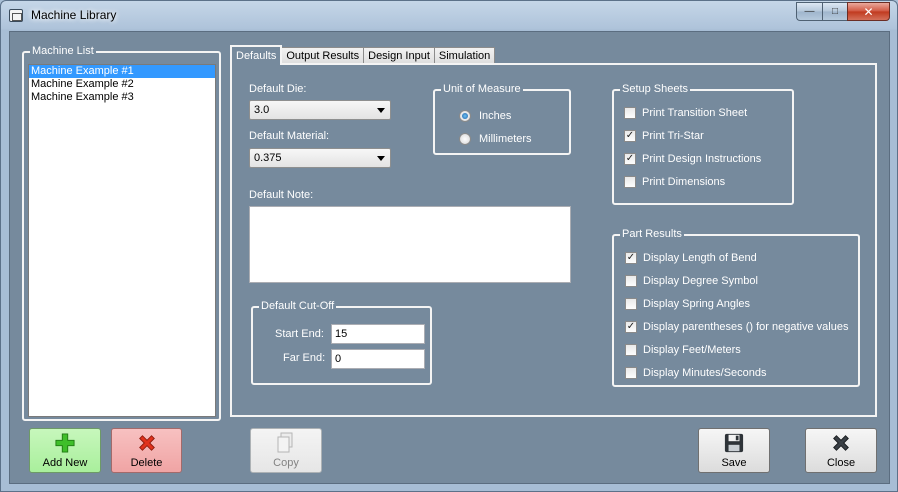 This screenshot has width=898, height=492. Describe the element at coordinates (65, 443) in the screenshot. I see `plus-icon` at that location.